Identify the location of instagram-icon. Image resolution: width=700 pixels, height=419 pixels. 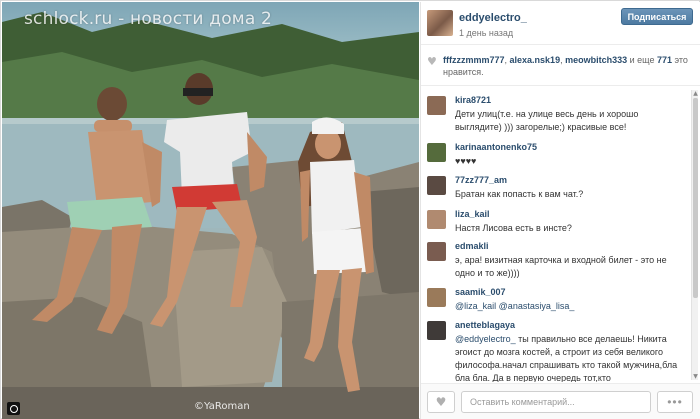
(13, 408).